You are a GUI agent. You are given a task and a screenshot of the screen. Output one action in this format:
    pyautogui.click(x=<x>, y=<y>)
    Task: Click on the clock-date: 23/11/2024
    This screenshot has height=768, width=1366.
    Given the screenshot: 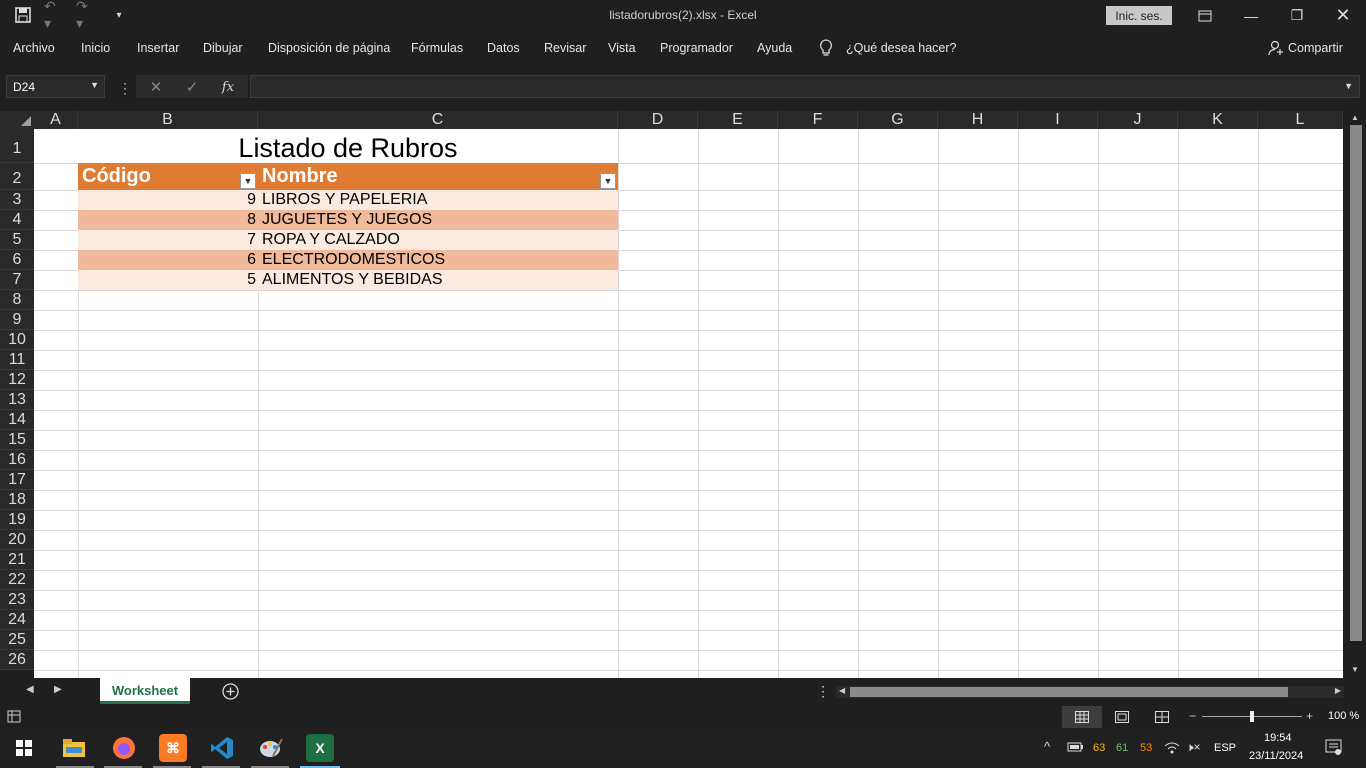 What is the action you would take?
    pyautogui.click(x=1276, y=756)
    